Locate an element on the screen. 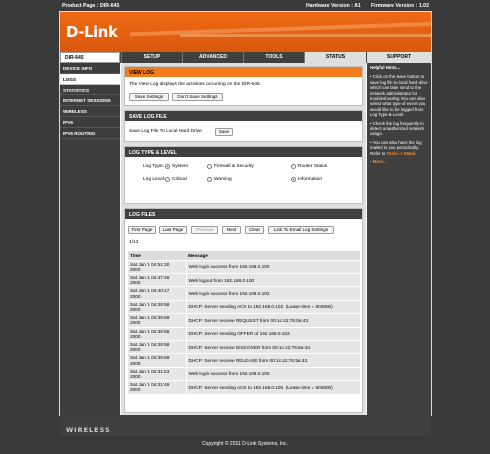  previous-page-button: Previous is located at coordinates (204, 230).